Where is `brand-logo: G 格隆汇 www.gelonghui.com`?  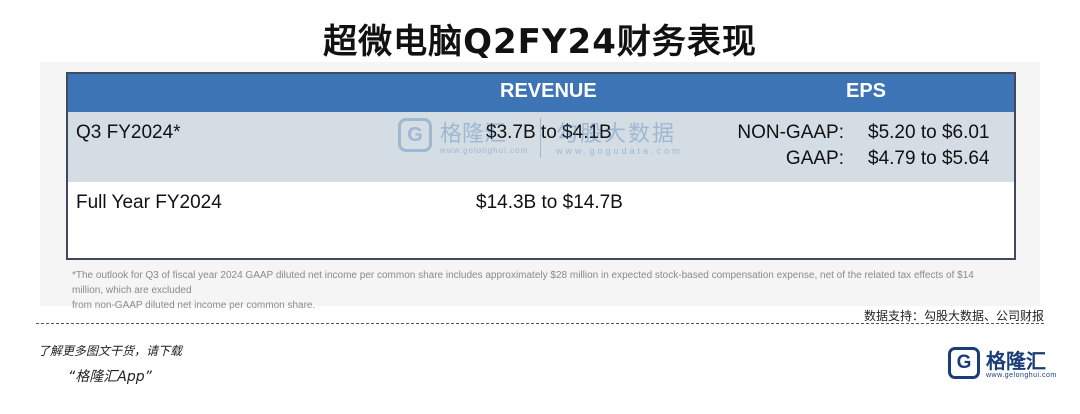
brand-logo: G 格隆汇 www.gelonghui.com is located at coordinates (1002, 365).